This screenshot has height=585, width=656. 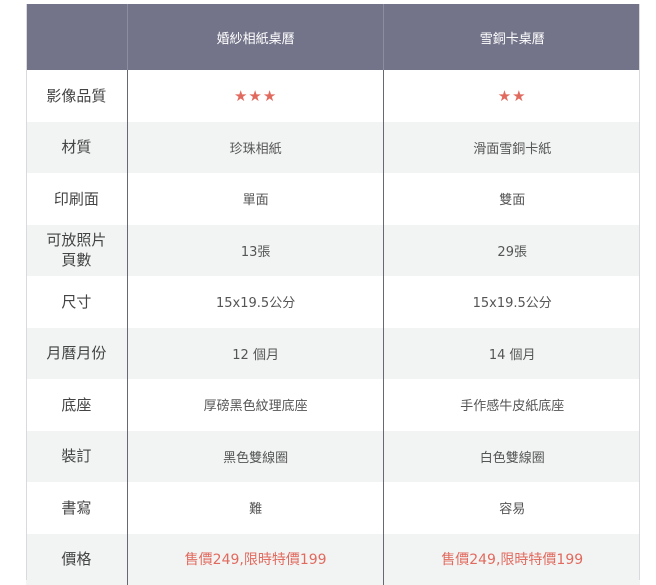 I want to click on table-row-writing: 書寫 難 容易, so click(x=333, y=508).